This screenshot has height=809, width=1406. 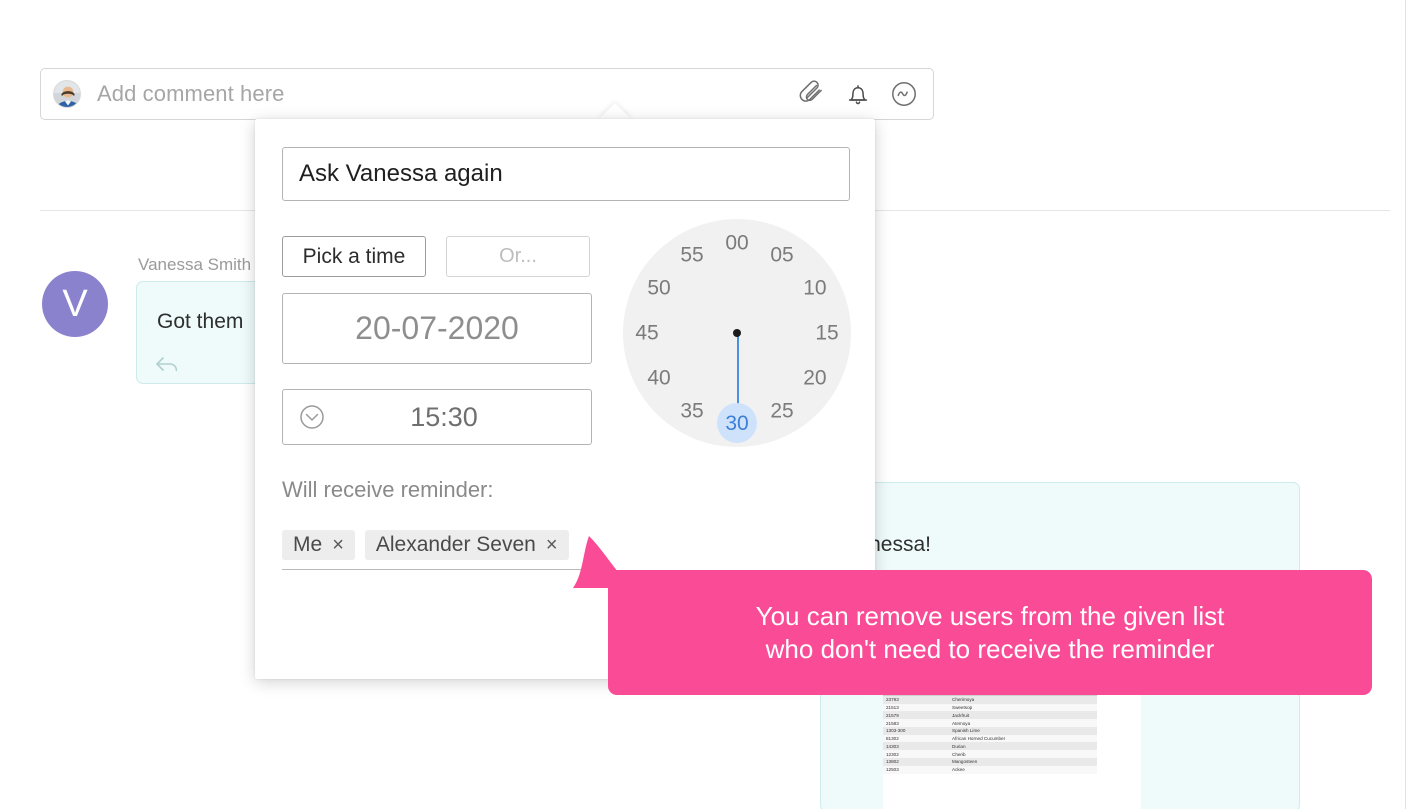 What do you see at coordinates (168, 366) in the screenshot?
I see `reply-arrow-icon` at bounding box center [168, 366].